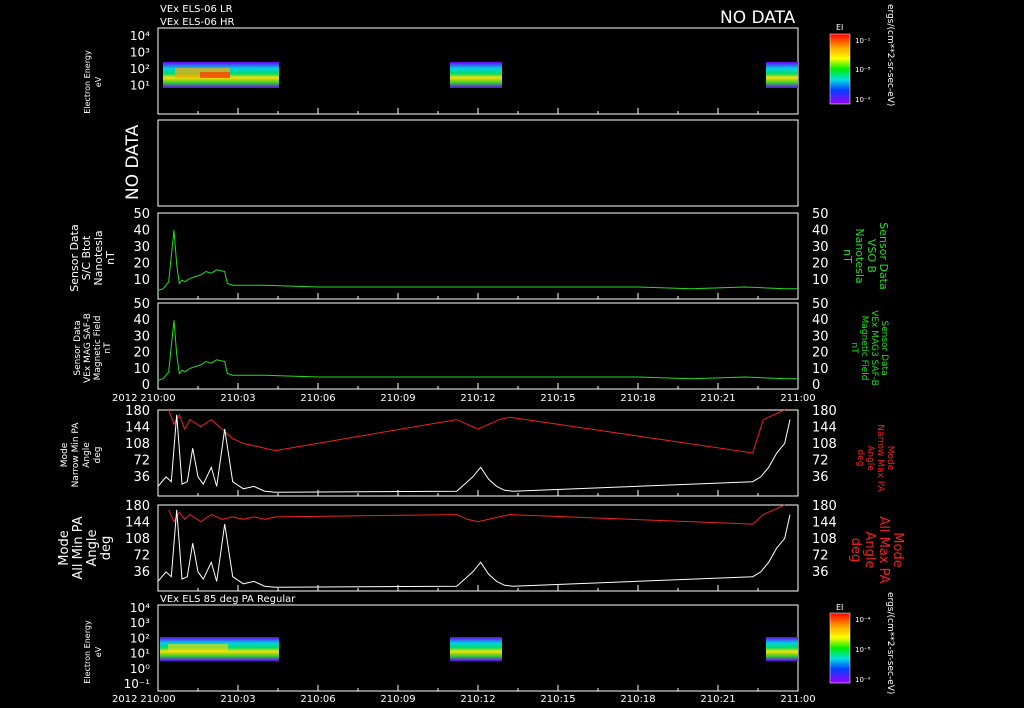  What do you see at coordinates (477, 350) in the screenshot?
I see `mag-series-line` at bounding box center [477, 350].